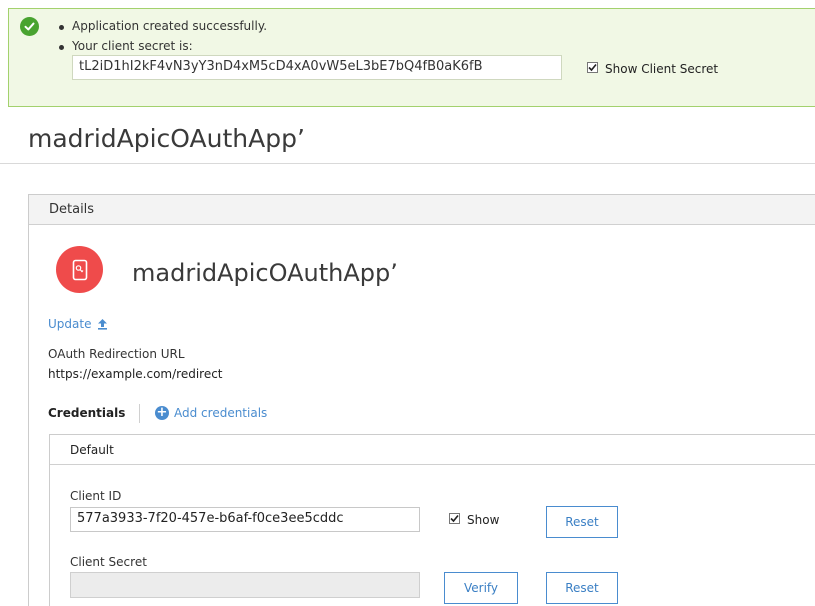  I want to click on reset-client-secret-button: Reset, so click(582, 588).